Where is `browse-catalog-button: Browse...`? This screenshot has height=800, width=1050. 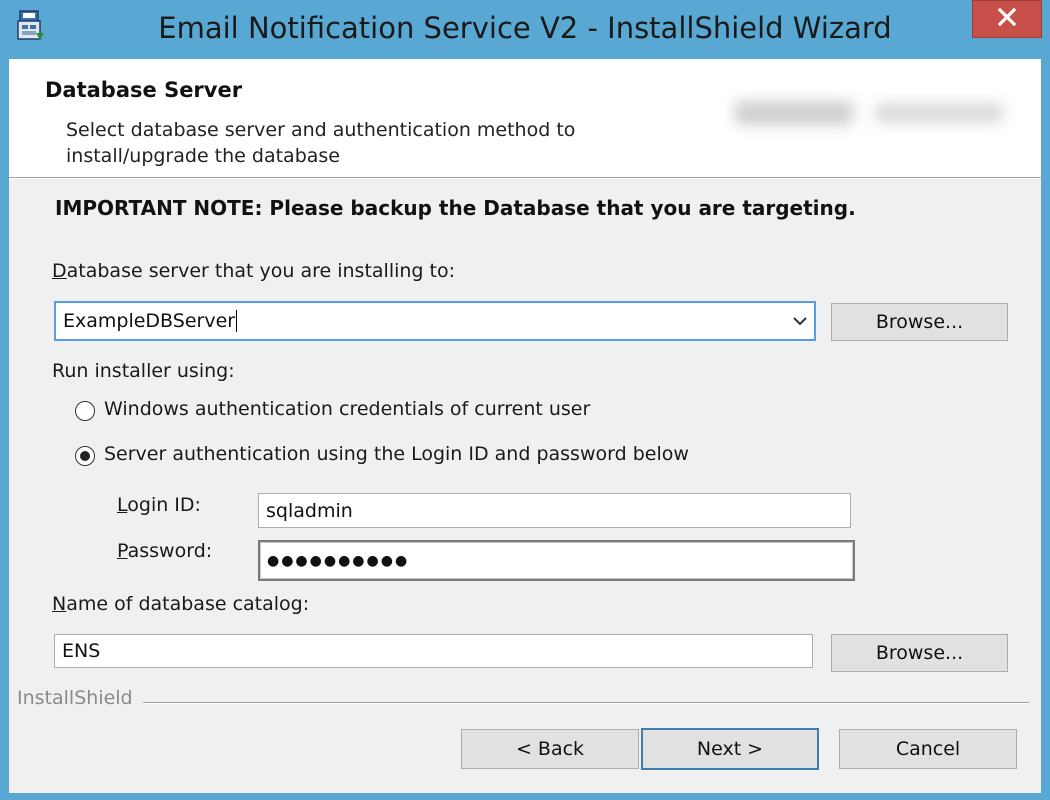 browse-catalog-button: Browse... is located at coordinates (919, 653).